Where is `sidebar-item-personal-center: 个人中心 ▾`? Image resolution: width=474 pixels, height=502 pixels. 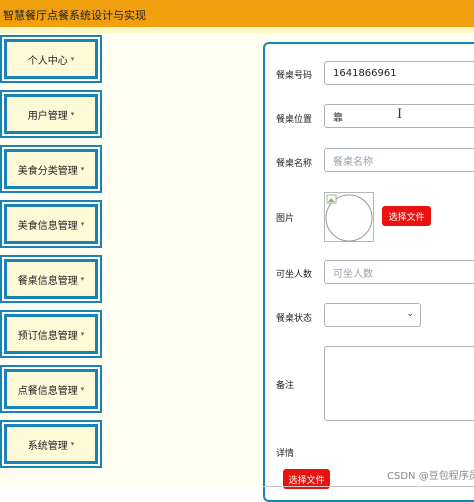 sidebar-item-personal-center: 个人中心 ▾ is located at coordinates (51, 59).